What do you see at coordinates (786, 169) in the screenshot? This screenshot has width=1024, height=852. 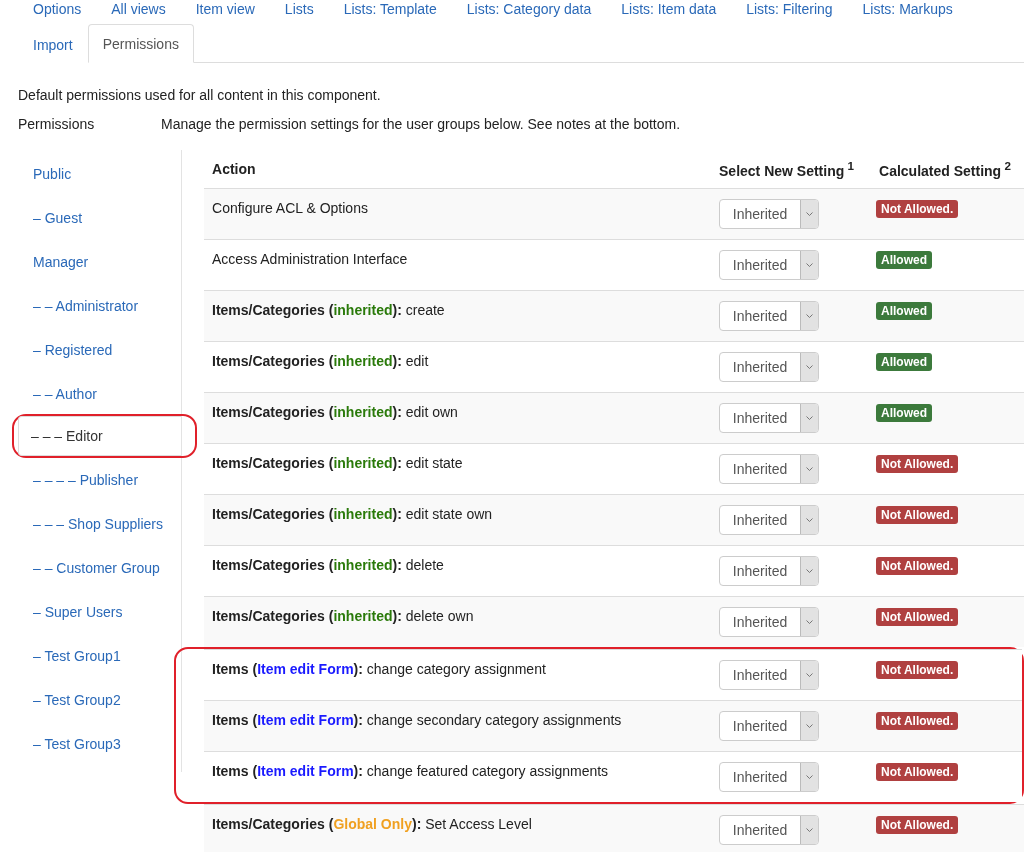 I see `column-header: Select New Setting $^{1}$` at bounding box center [786, 169].